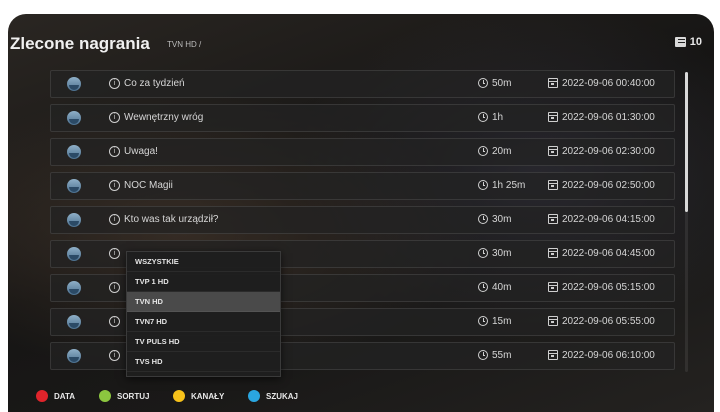 The image size is (720, 412). I want to click on recording-datetime: 2022-09-06 05:55:00, so click(608, 321).